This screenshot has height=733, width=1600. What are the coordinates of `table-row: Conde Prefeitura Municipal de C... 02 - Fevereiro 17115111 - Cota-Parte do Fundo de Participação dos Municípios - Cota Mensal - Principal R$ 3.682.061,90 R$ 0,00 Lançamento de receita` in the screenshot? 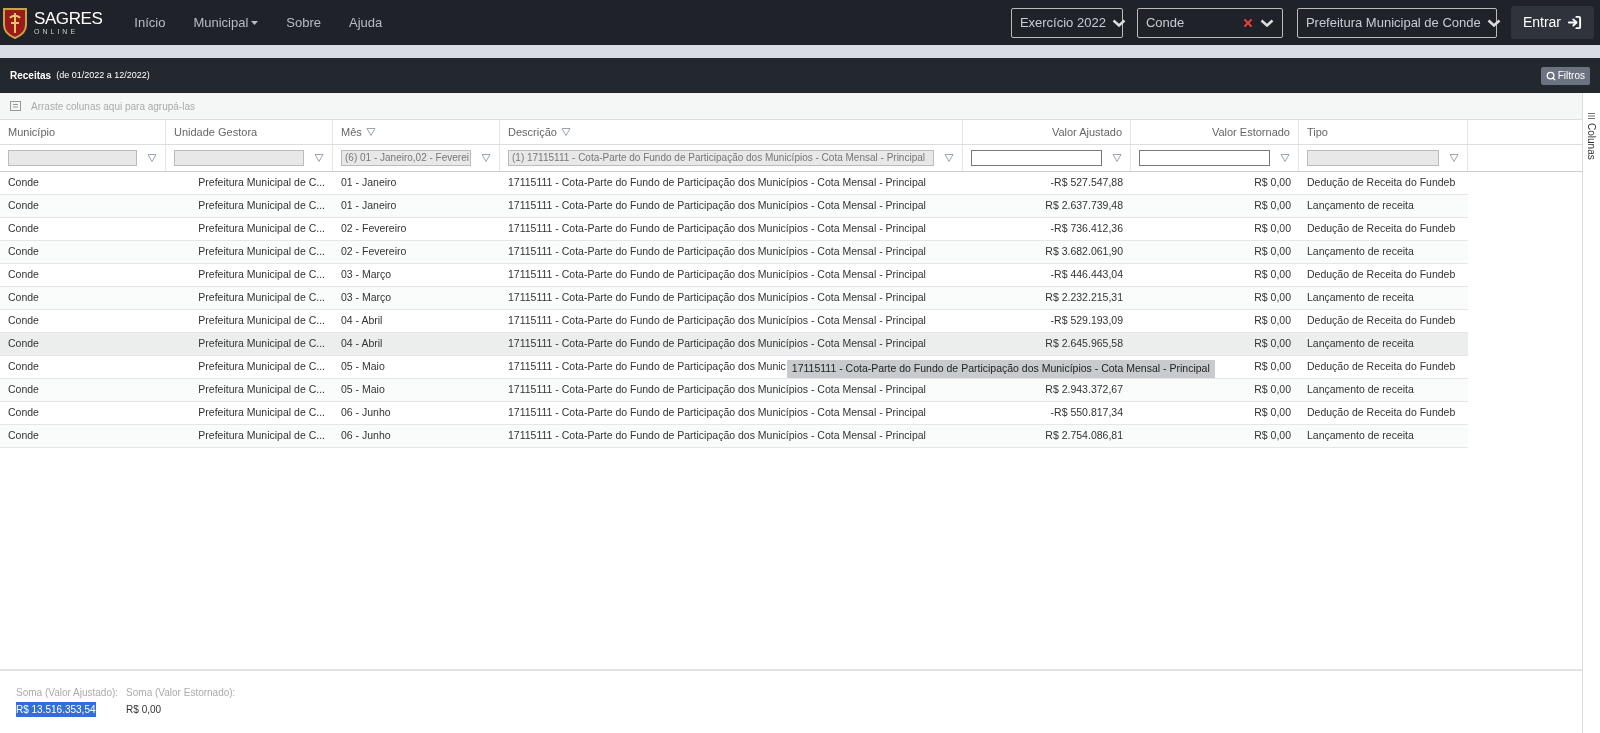 It's located at (734, 252).